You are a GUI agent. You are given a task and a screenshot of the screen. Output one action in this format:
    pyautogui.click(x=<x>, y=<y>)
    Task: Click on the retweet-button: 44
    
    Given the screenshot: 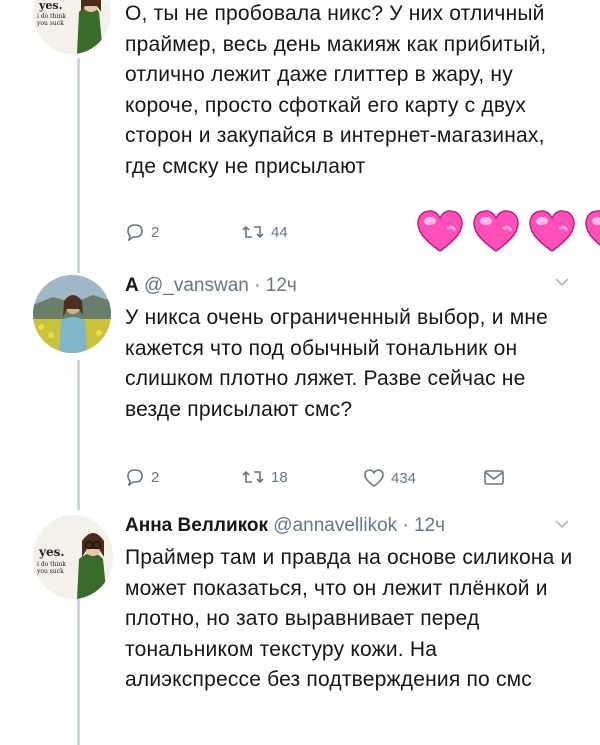 What is the action you would take?
    pyautogui.click(x=264, y=232)
    